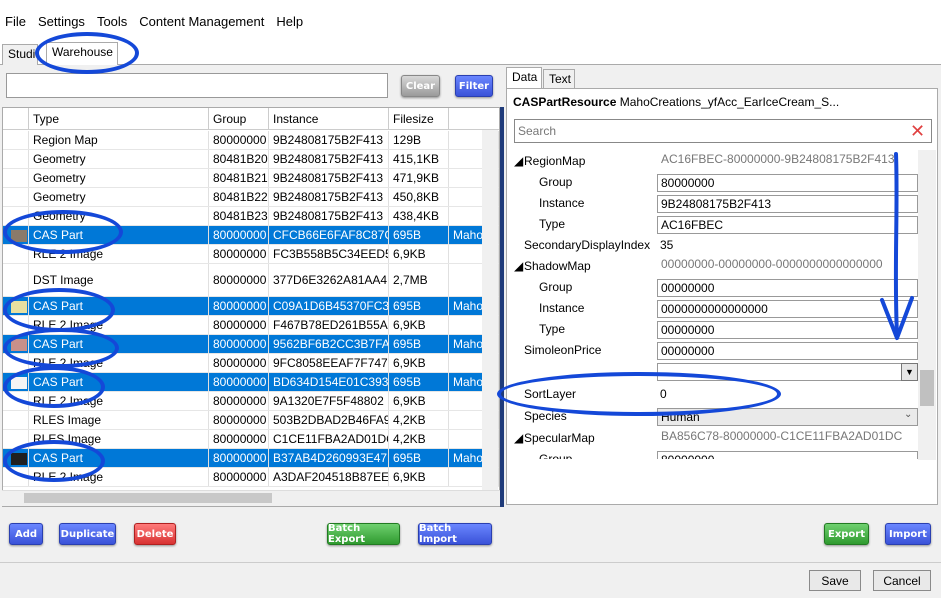 This screenshot has height=598, width=941. What do you see at coordinates (455, 534) in the screenshot?
I see `batch-import-button: Batch Import` at bounding box center [455, 534].